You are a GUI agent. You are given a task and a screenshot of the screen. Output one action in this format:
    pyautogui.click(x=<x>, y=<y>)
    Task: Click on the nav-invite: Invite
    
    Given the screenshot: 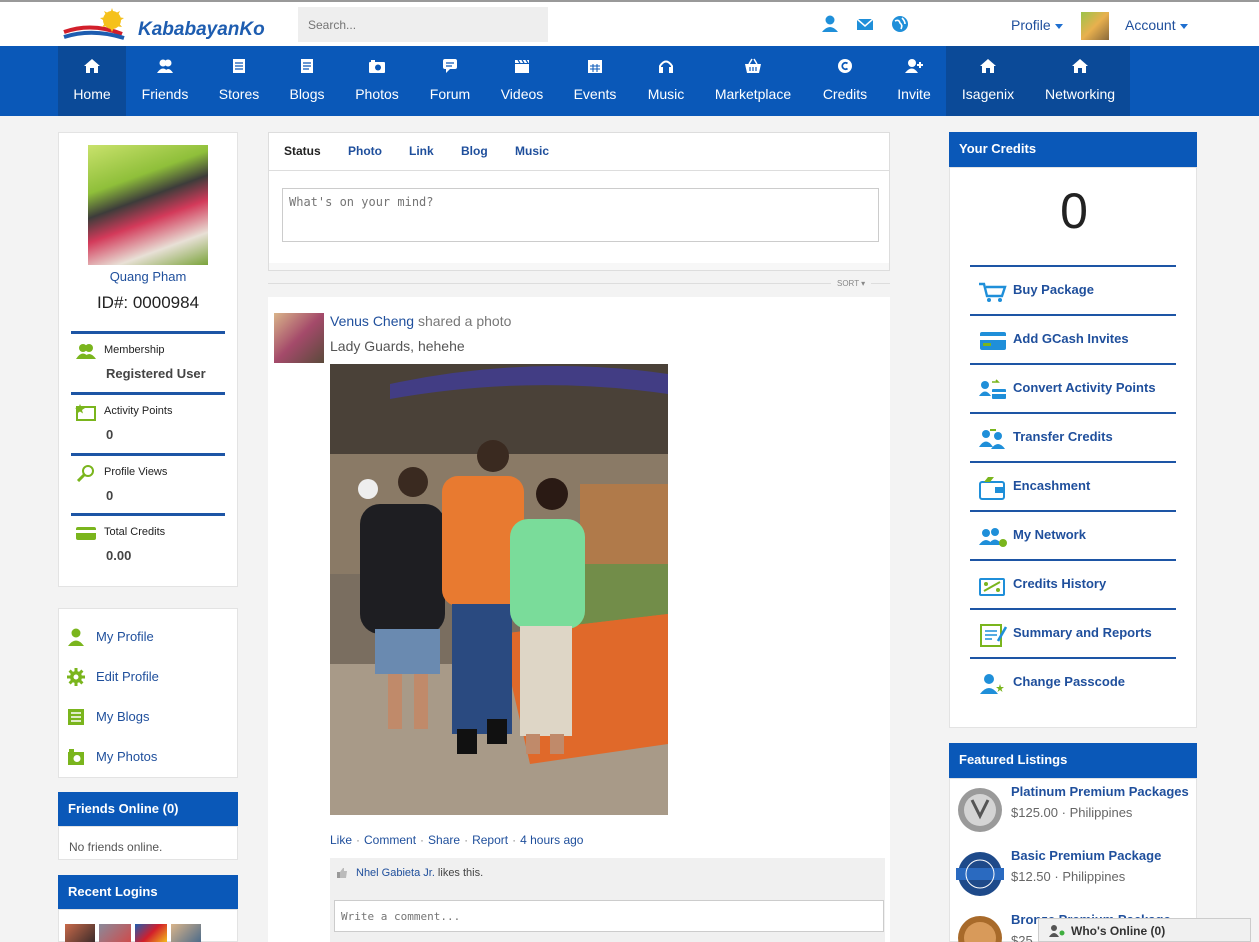 What is the action you would take?
    pyautogui.click(x=914, y=81)
    